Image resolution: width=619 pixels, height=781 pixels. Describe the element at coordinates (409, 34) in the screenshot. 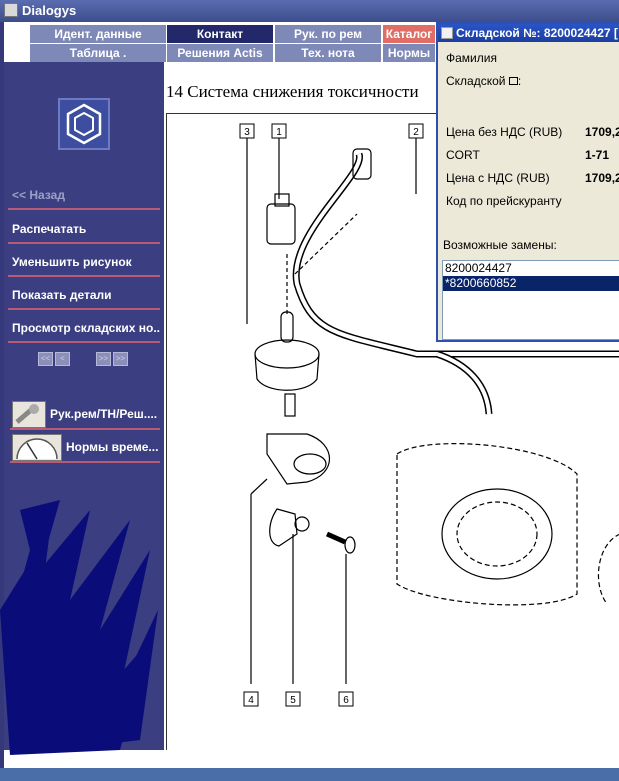

I see `tab-catalog: Каталог` at that location.